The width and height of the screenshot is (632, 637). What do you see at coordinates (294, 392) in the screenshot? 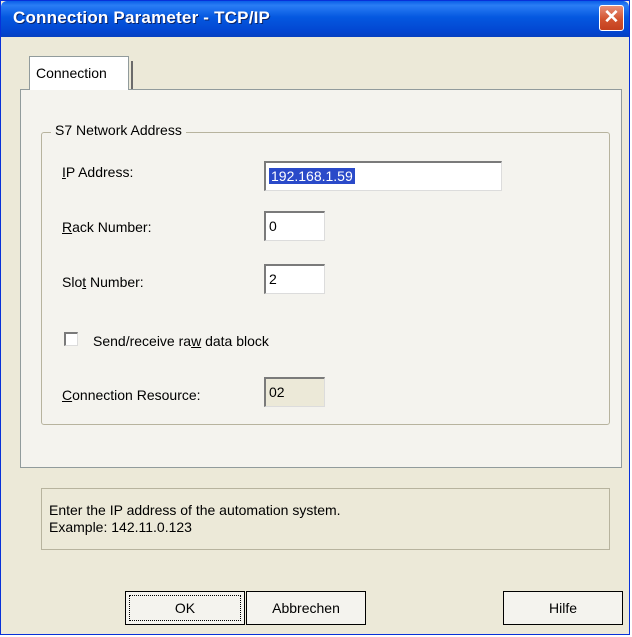
I see `connection-resource-field: 02` at bounding box center [294, 392].